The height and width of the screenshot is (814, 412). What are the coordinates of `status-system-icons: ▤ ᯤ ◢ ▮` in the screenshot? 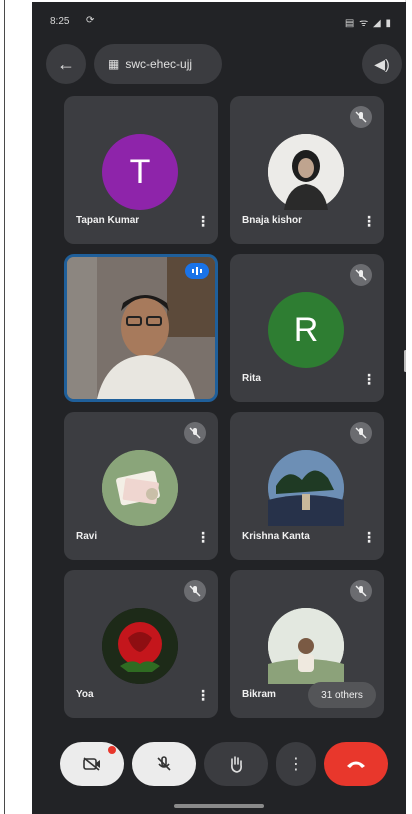 It's located at (368, 23).